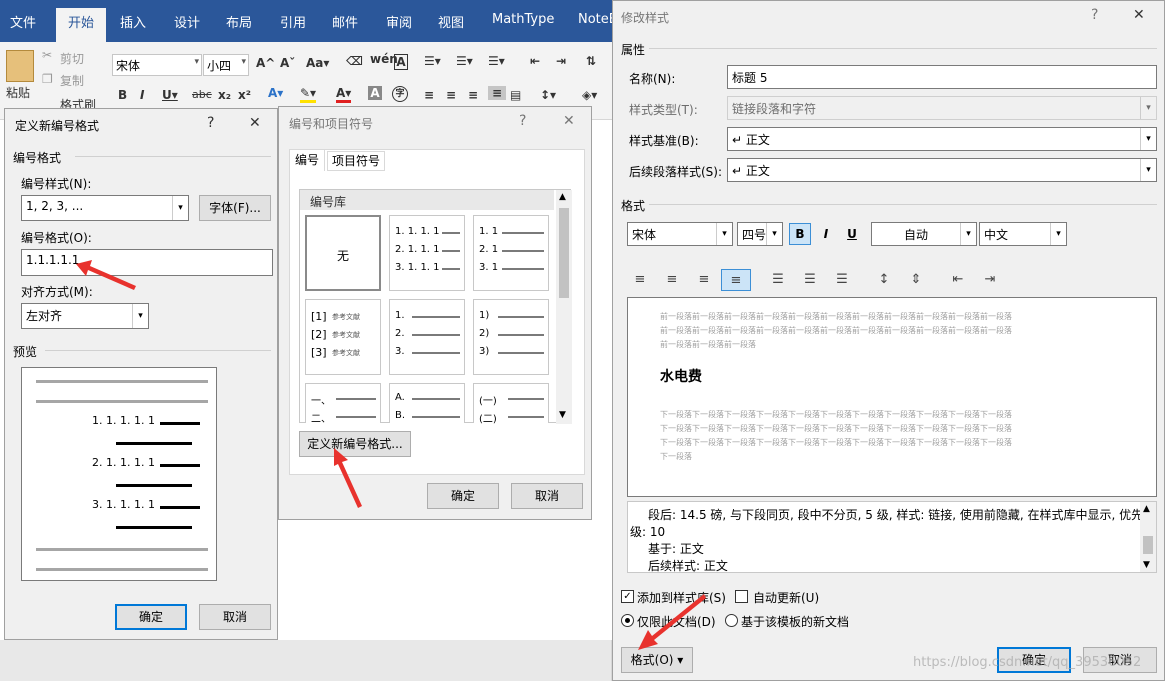 Image resolution: width=1165 pixels, height=681 pixels. Describe the element at coordinates (591, 61) in the screenshot. I see `sort-icon: ⇅` at that location.